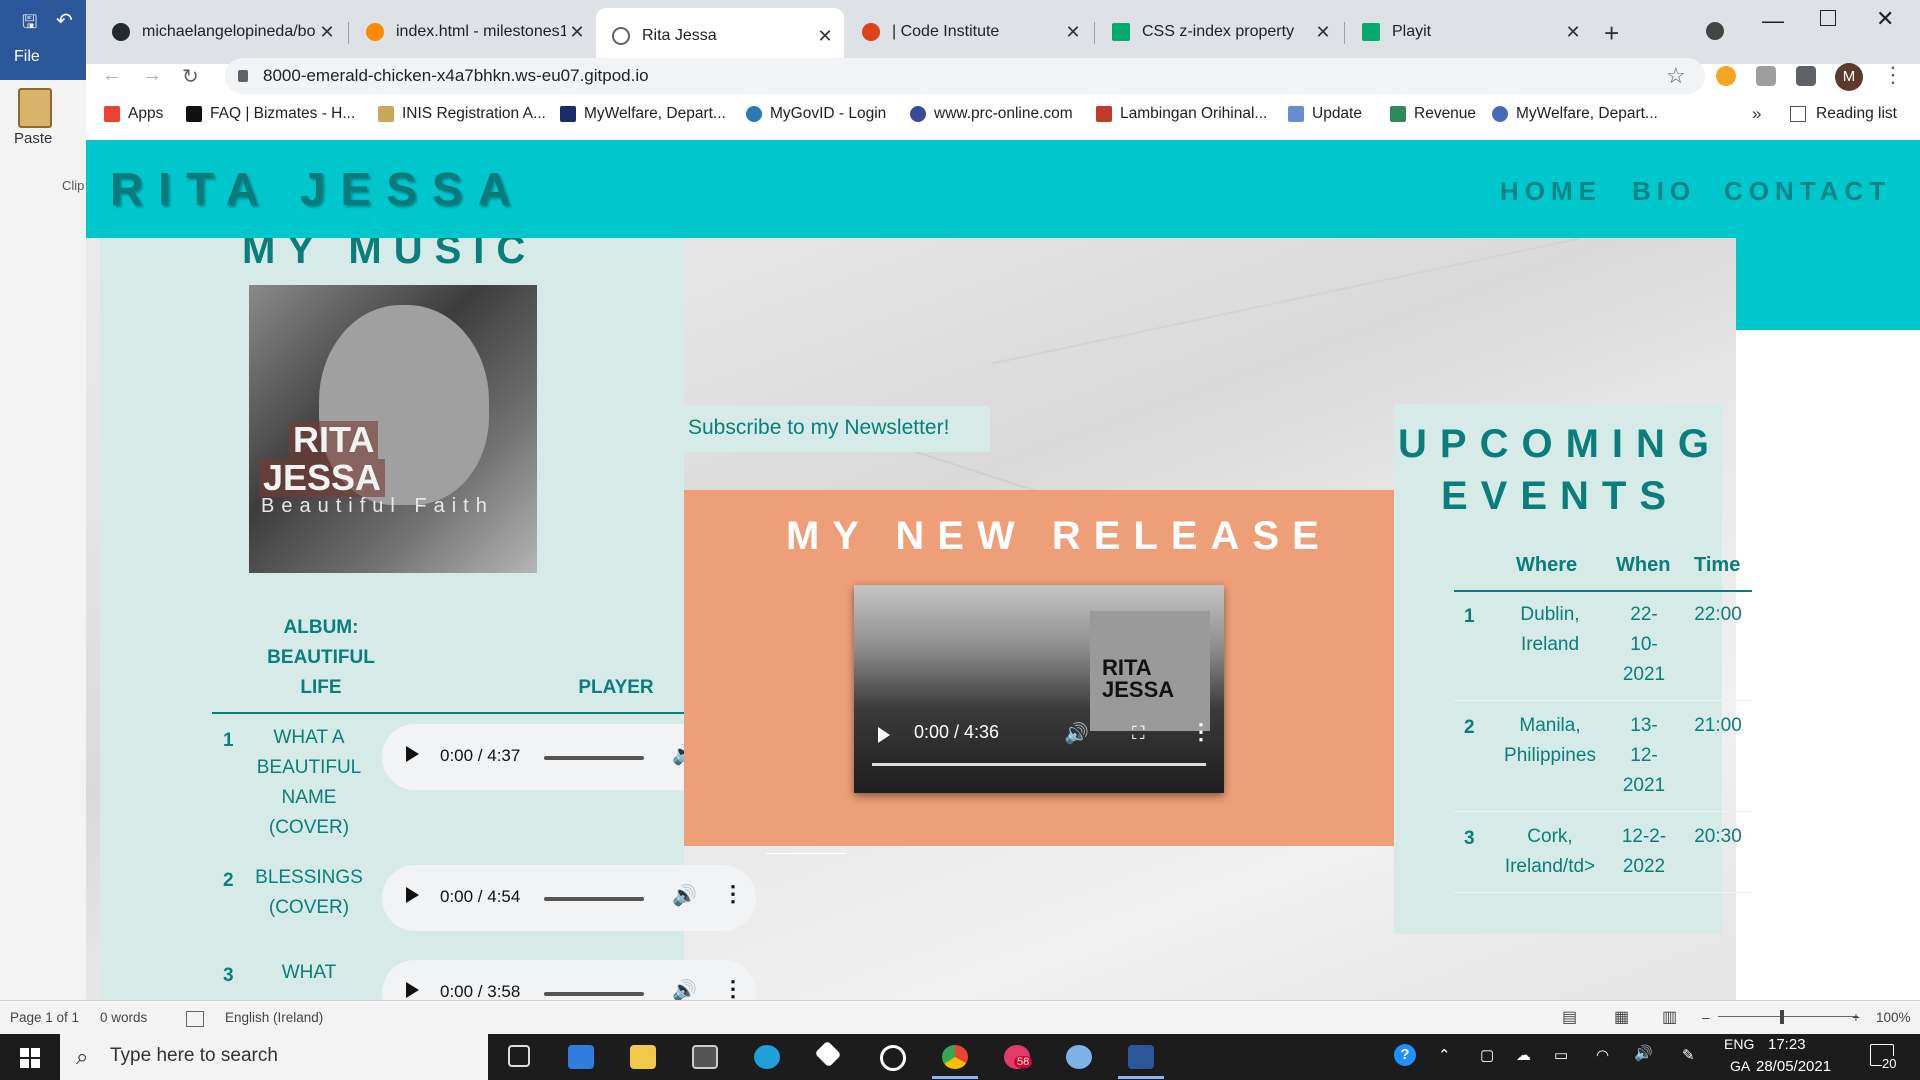  Describe the element at coordinates (243, 76) in the screenshot. I see `lock-icon` at that location.